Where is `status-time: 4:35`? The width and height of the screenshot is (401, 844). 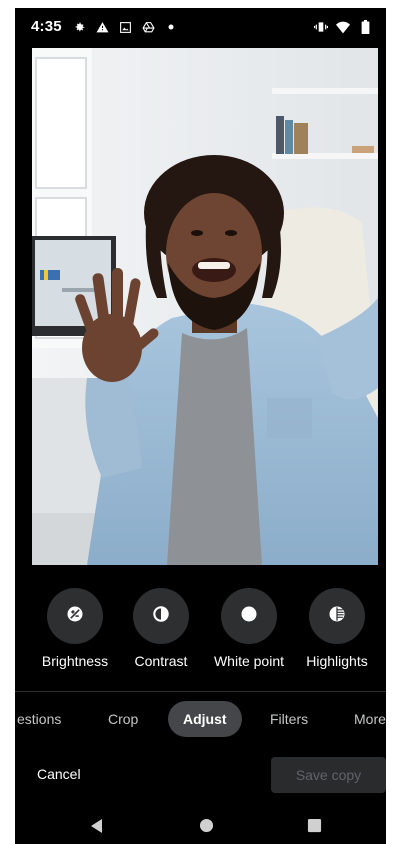
status-time: 4:35 is located at coordinates (46, 26).